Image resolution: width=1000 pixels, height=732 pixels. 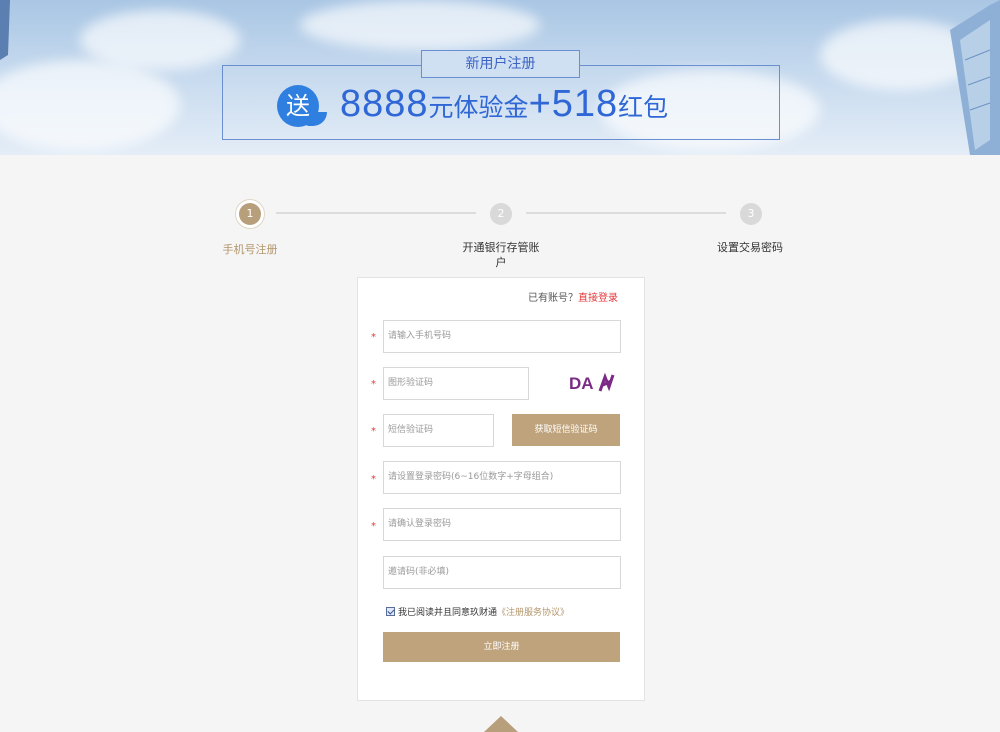 What do you see at coordinates (643, 107) in the screenshot?
I see `promo-bonus-suffix: 红包` at bounding box center [643, 107].